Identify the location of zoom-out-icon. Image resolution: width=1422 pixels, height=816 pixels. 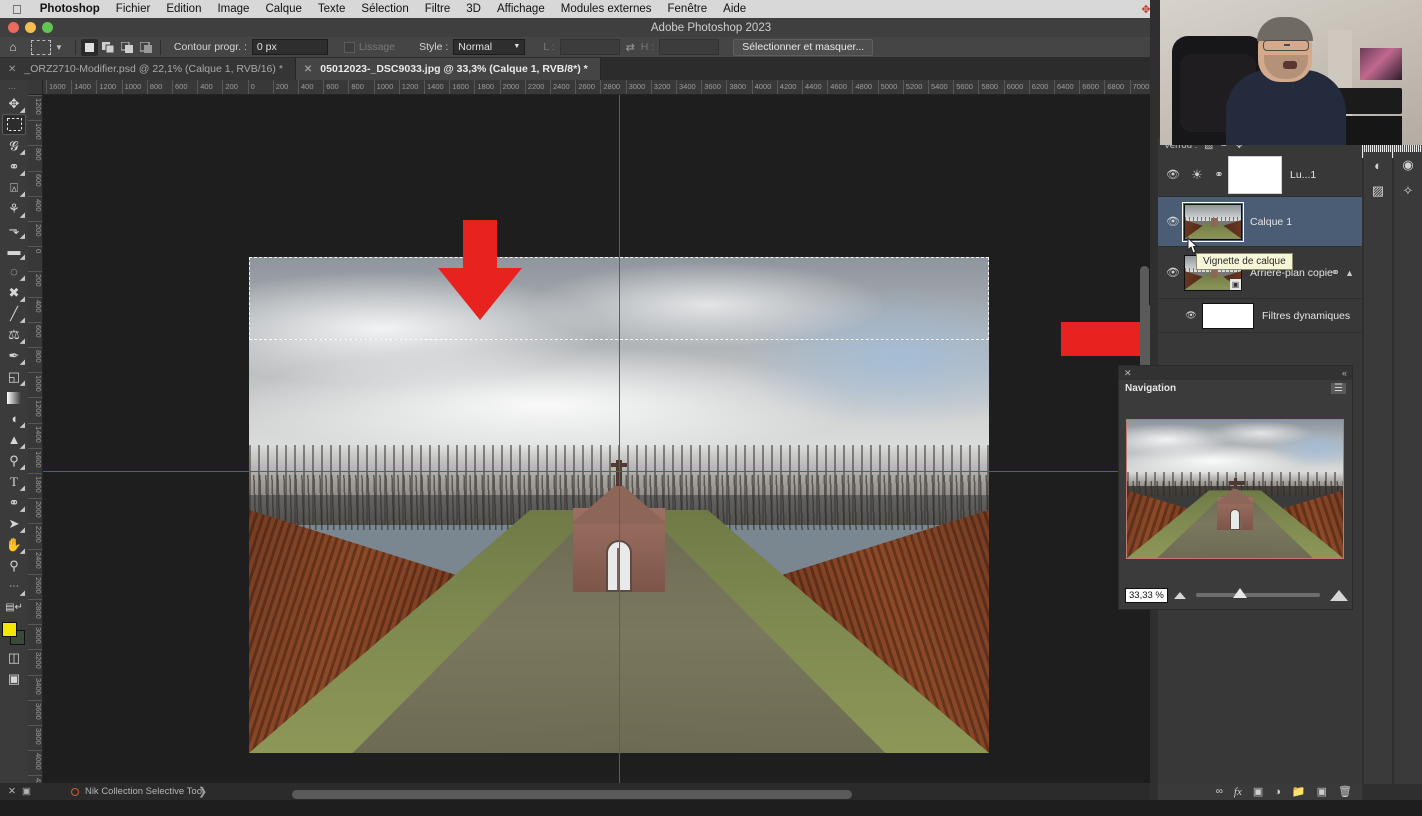
(1179, 595).